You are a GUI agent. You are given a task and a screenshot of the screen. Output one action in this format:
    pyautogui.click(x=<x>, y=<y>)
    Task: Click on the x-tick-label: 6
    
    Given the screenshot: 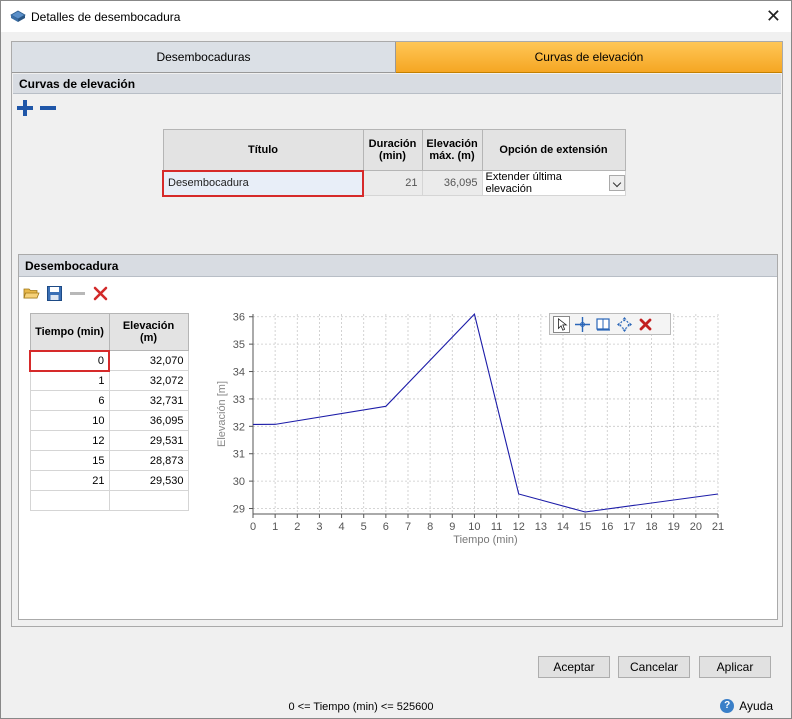 What is the action you would take?
    pyautogui.click(x=386, y=527)
    